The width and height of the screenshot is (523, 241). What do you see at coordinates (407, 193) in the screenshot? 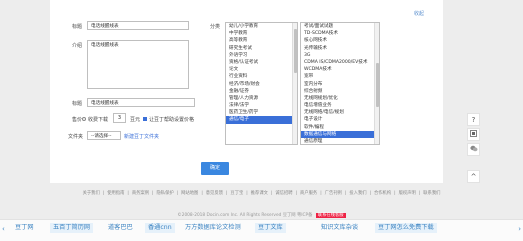
I see `footer-link: 版权声明` at bounding box center [407, 193].